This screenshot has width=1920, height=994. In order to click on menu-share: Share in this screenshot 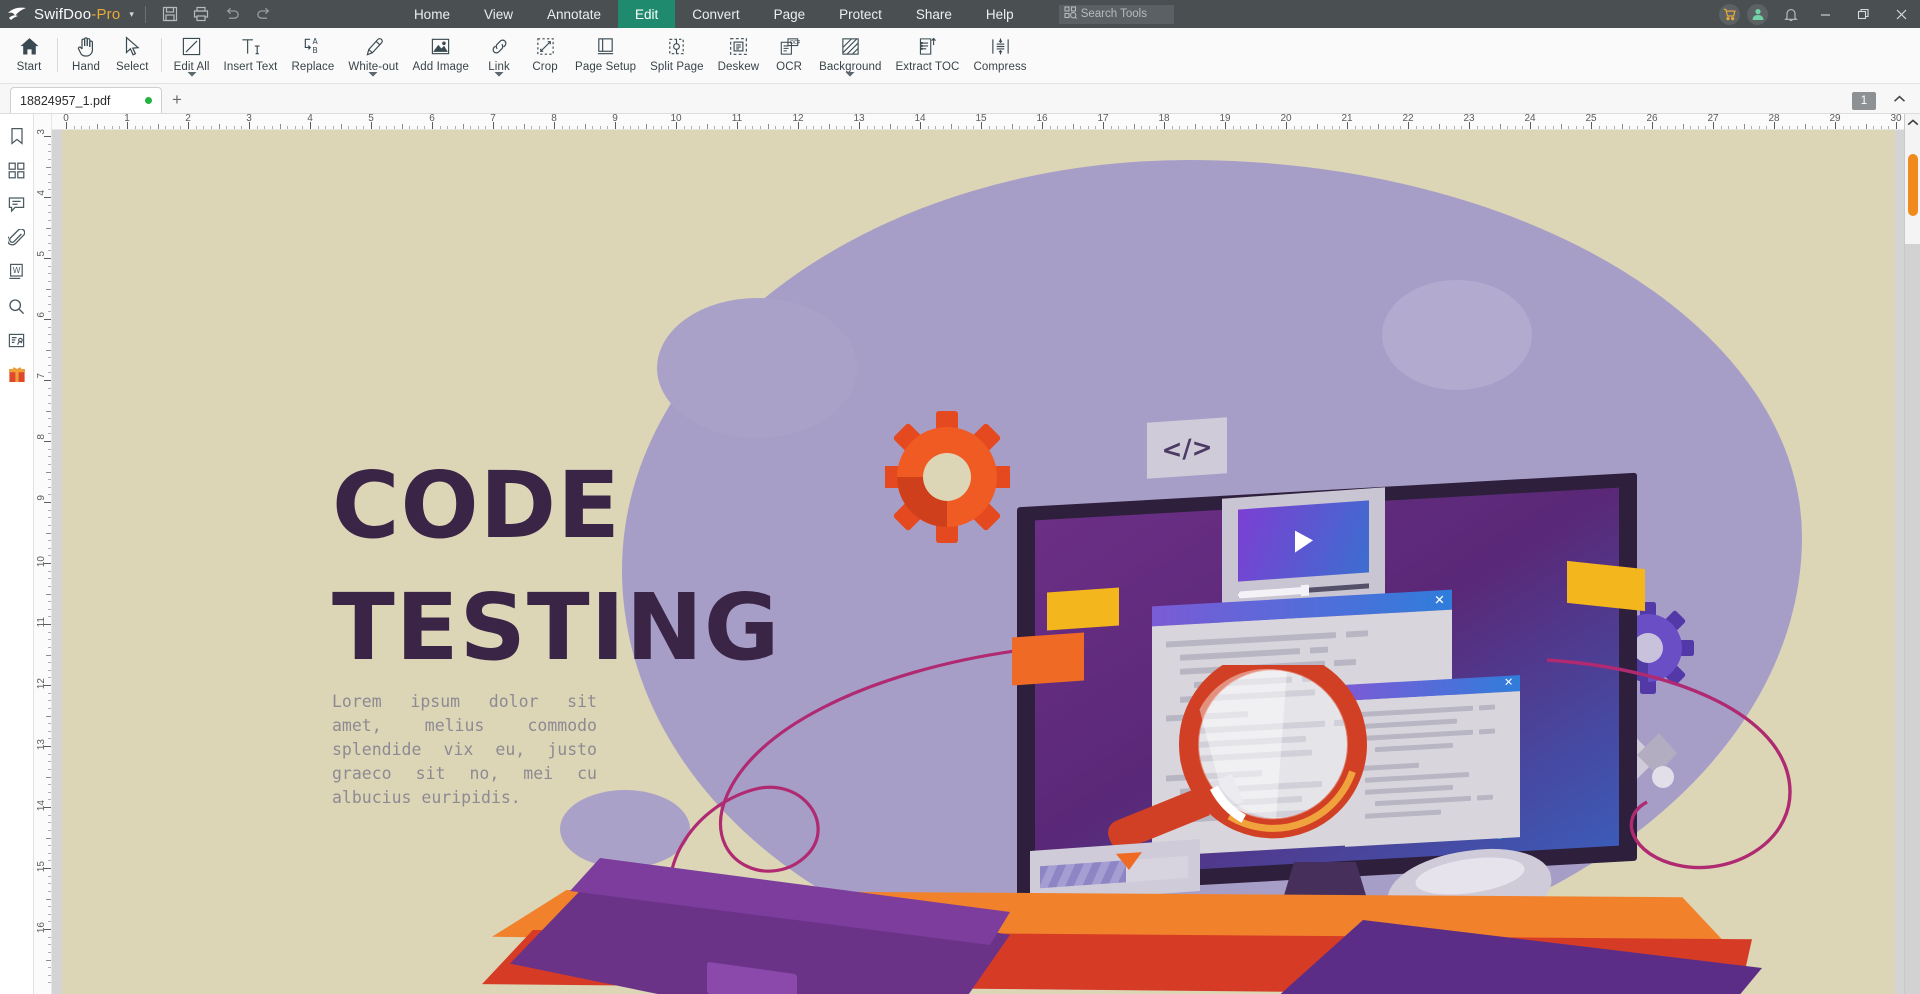, I will do `click(934, 14)`.